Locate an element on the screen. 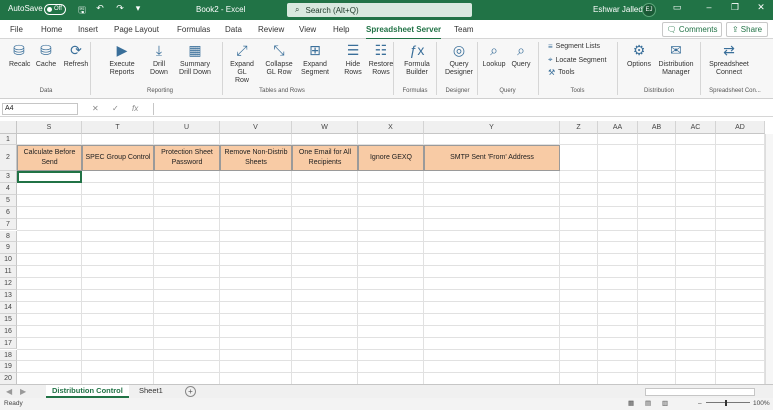  save-icon: 🖫 is located at coordinates (82, 11).